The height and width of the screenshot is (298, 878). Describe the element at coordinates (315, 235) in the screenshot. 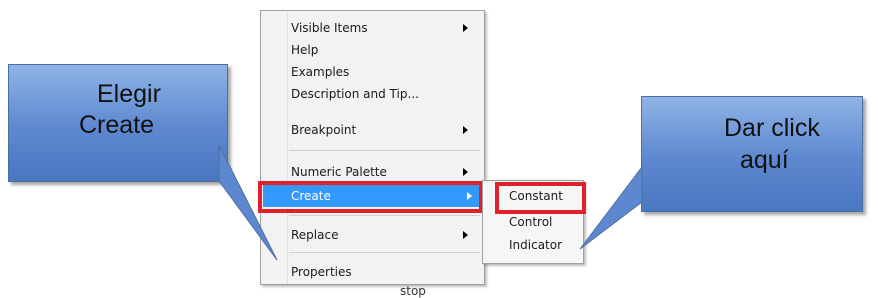

I see `menu-item-label: Replace` at that location.